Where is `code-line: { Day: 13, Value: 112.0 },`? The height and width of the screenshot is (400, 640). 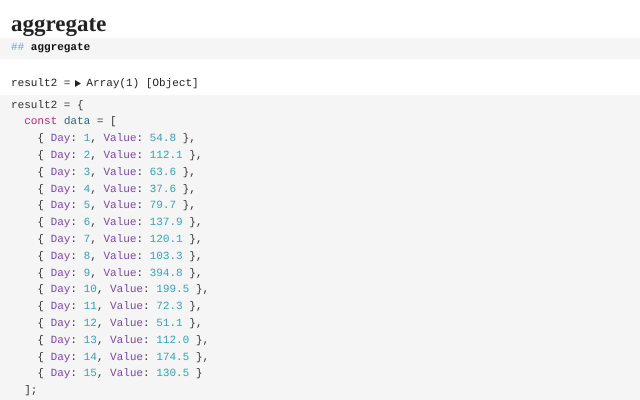
code-line: { Day: 13, Value: 112.0 }, is located at coordinates (123, 341).